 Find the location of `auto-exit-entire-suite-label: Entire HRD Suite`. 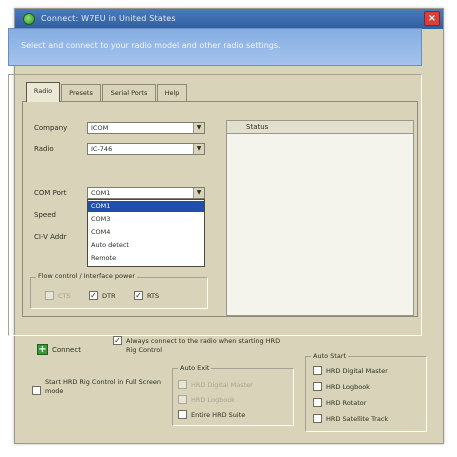

auto-exit-entire-suite-label: Entire HRD Suite is located at coordinates (218, 415).